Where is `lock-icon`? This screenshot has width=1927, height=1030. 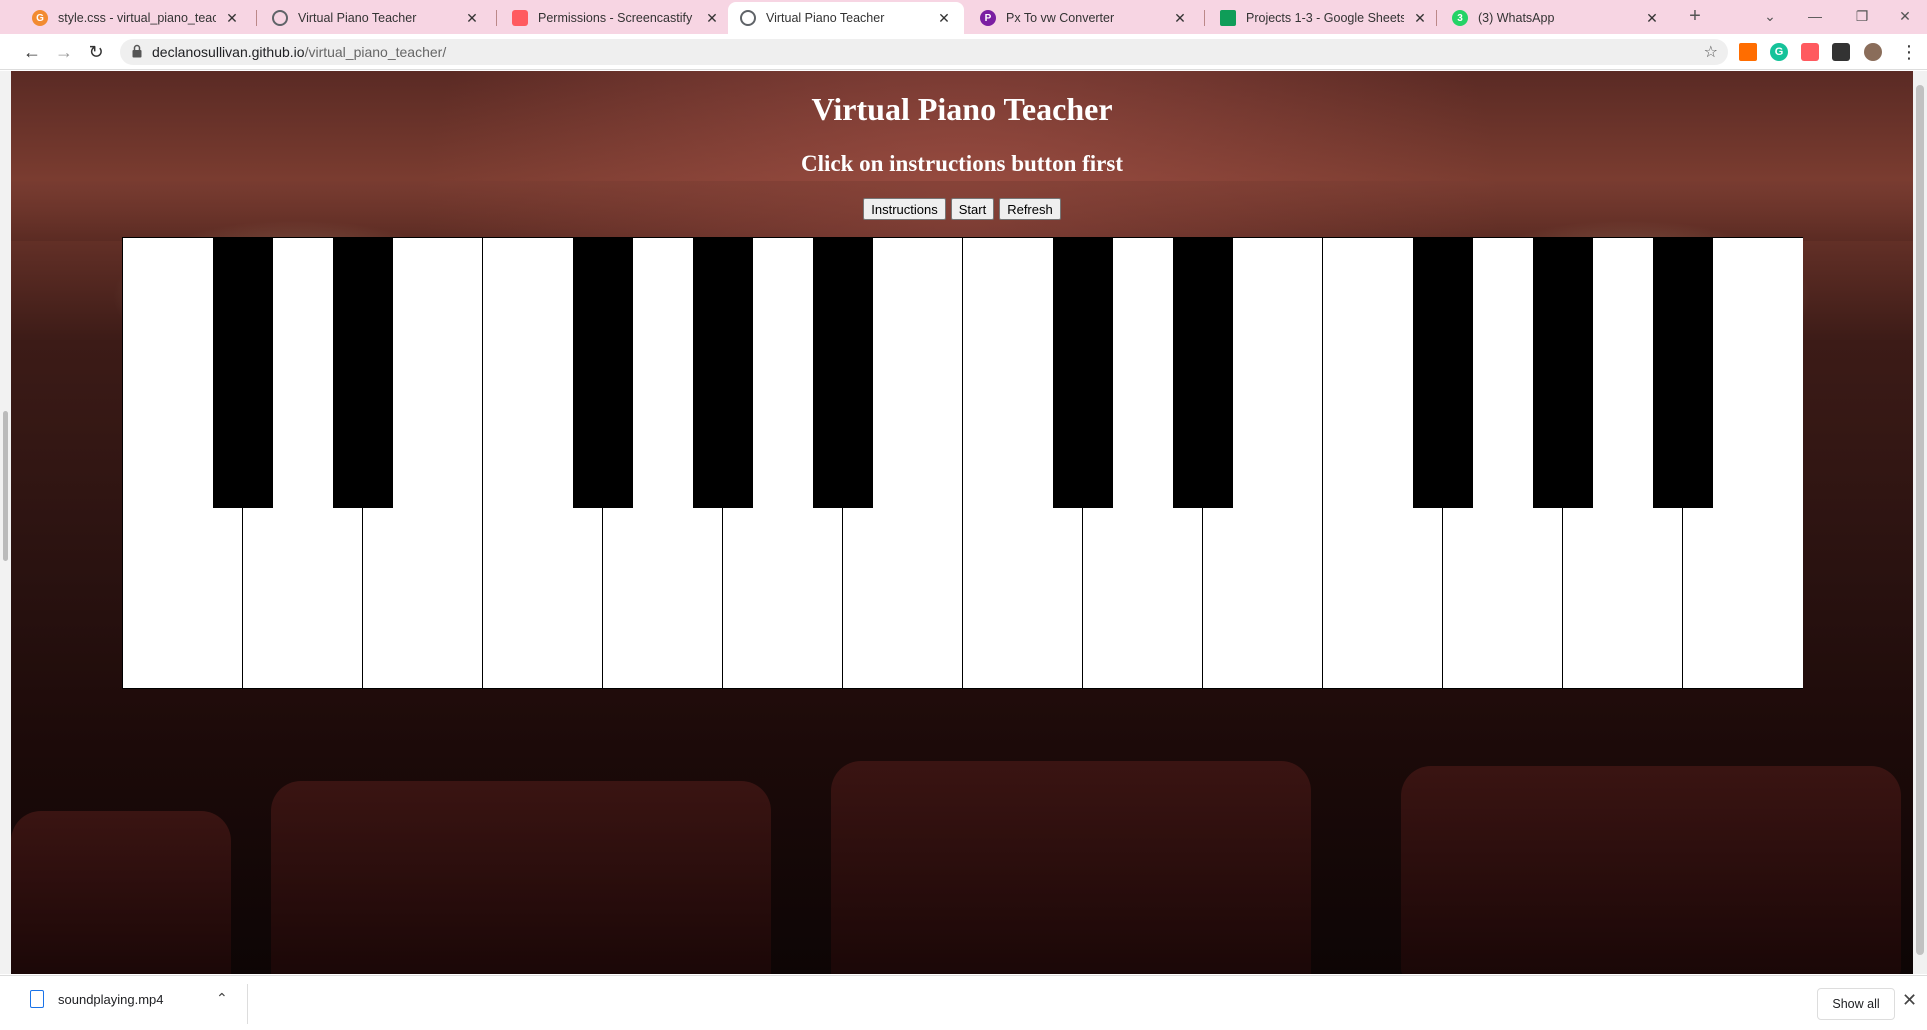
lock-icon is located at coordinates (137, 51).